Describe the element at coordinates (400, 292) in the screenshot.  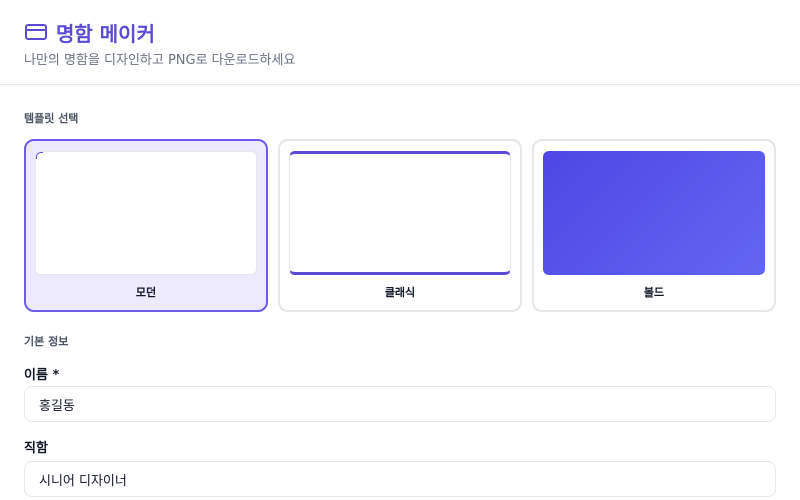
I see `template-label-classic: 클래식` at that location.